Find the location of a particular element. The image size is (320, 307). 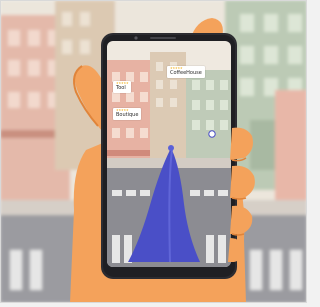

ar-destination-pin is located at coordinates (171, 148).